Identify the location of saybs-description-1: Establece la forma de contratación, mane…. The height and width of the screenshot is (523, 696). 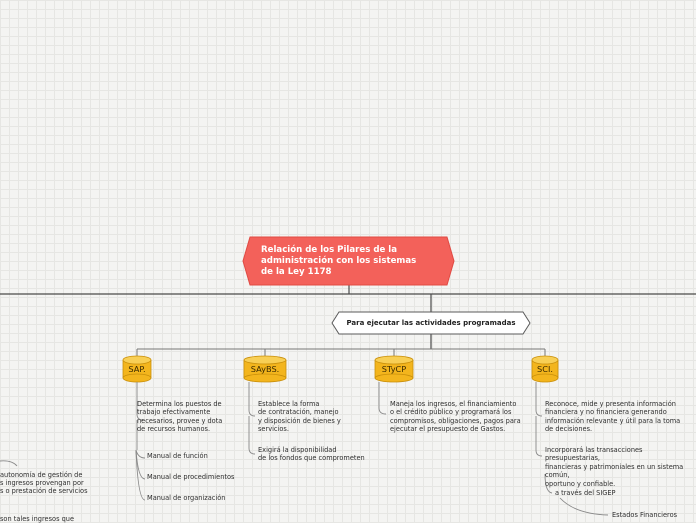
(299, 417).